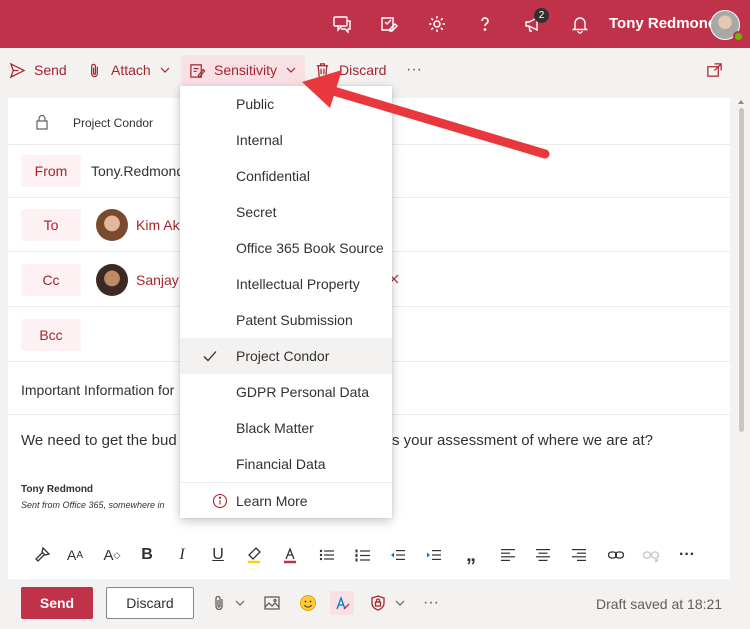 This screenshot has height=629, width=750. I want to click on pop-out-button, so click(718, 70).